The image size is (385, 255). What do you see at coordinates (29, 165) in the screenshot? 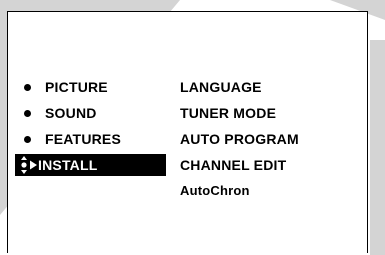
I see `updown-arrow-pointer-icon` at bounding box center [29, 165].